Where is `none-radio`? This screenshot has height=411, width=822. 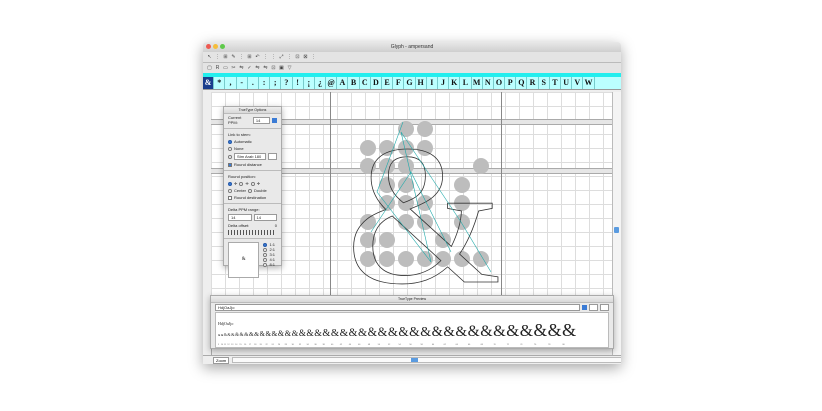
none-radio is located at coordinates (230, 148).